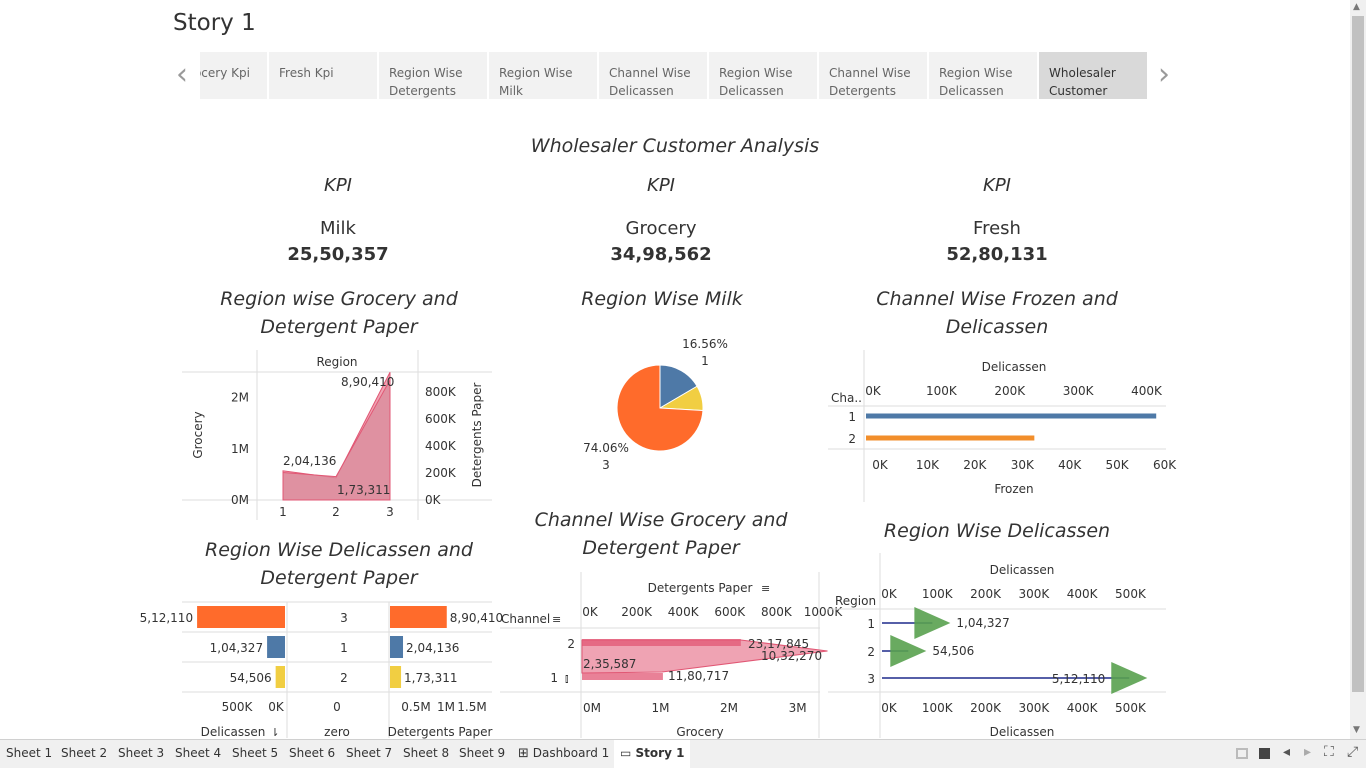  What do you see at coordinates (1356, 730) in the screenshot?
I see `scroll-down-icon: ▼` at bounding box center [1356, 730].